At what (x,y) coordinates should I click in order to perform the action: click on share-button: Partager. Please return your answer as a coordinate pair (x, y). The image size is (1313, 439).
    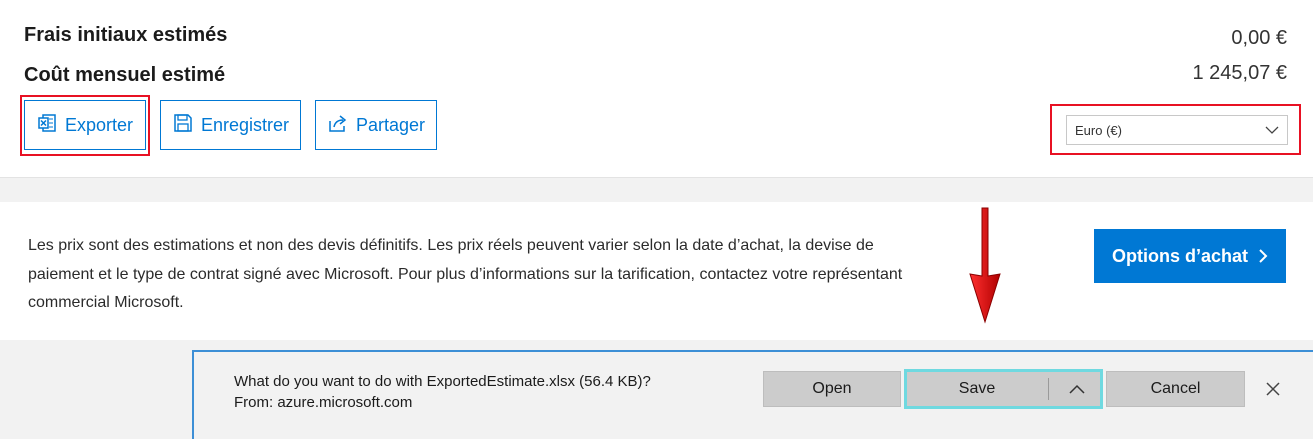
    Looking at the image, I should click on (376, 125).